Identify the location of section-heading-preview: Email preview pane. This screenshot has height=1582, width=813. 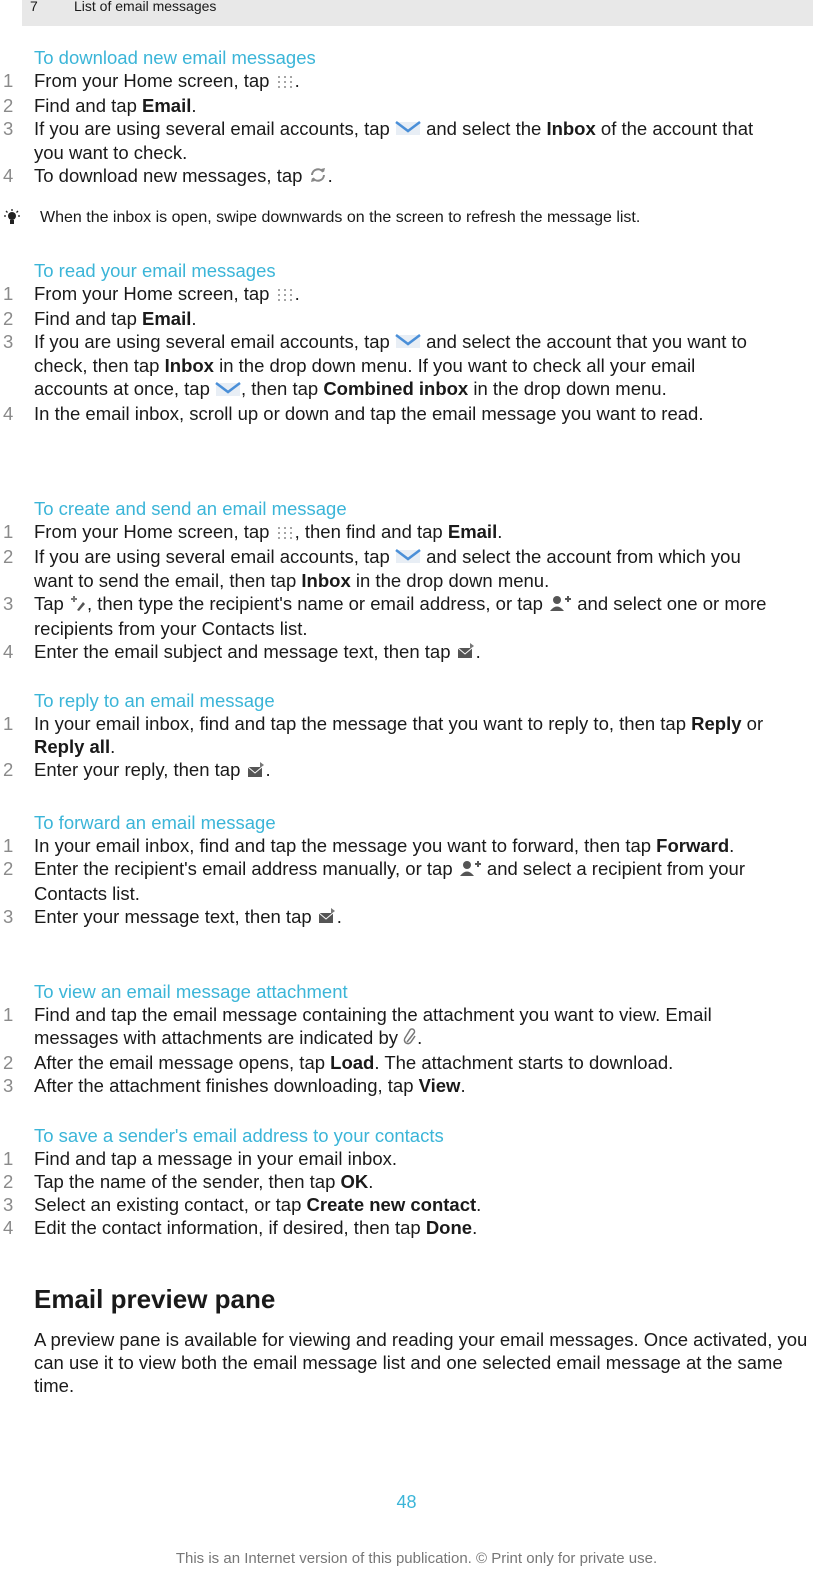
(155, 1299).